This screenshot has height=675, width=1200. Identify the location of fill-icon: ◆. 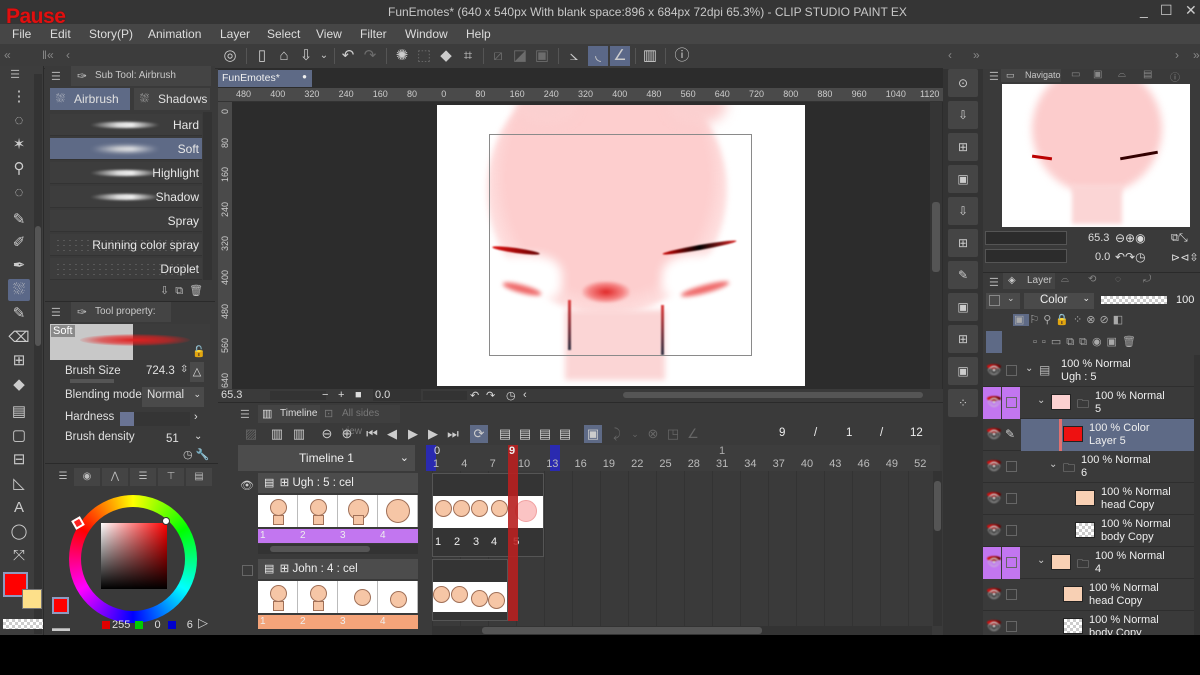
(446, 56).